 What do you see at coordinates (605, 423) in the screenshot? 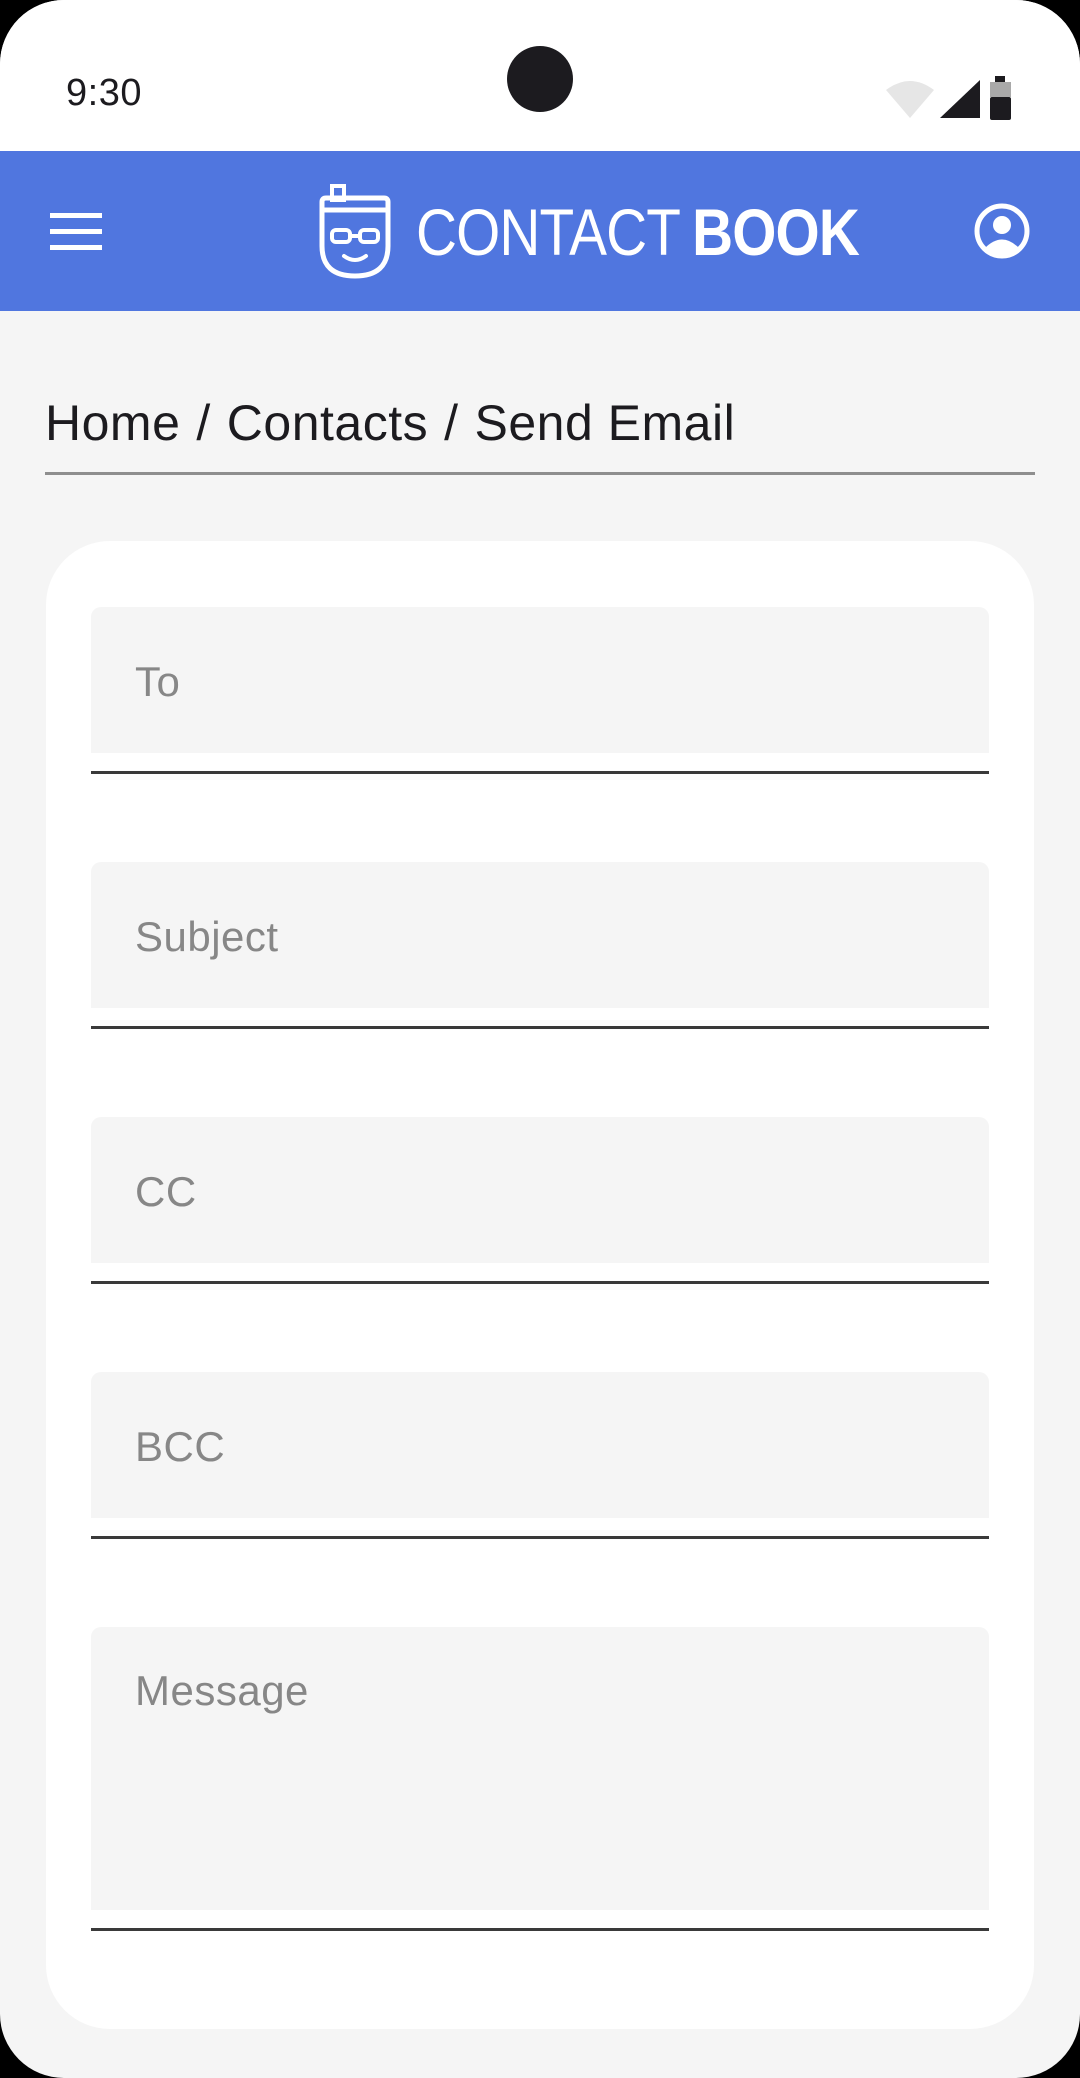
I see `breadcrumb-current: Send Email` at bounding box center [605, 423].